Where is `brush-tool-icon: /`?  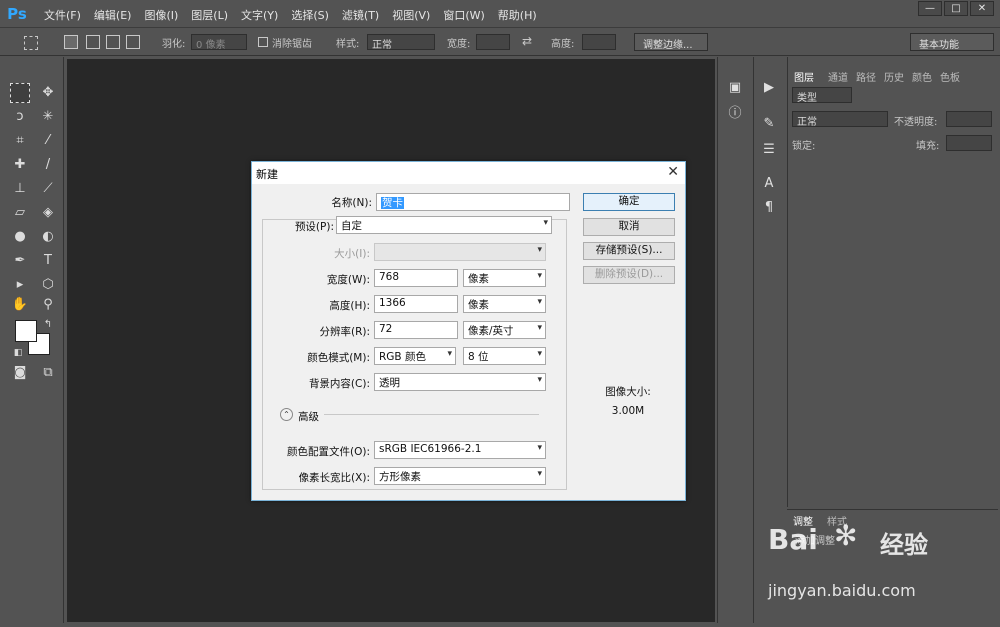
brush-tool-icon: / is located at coordinates (48, 165).